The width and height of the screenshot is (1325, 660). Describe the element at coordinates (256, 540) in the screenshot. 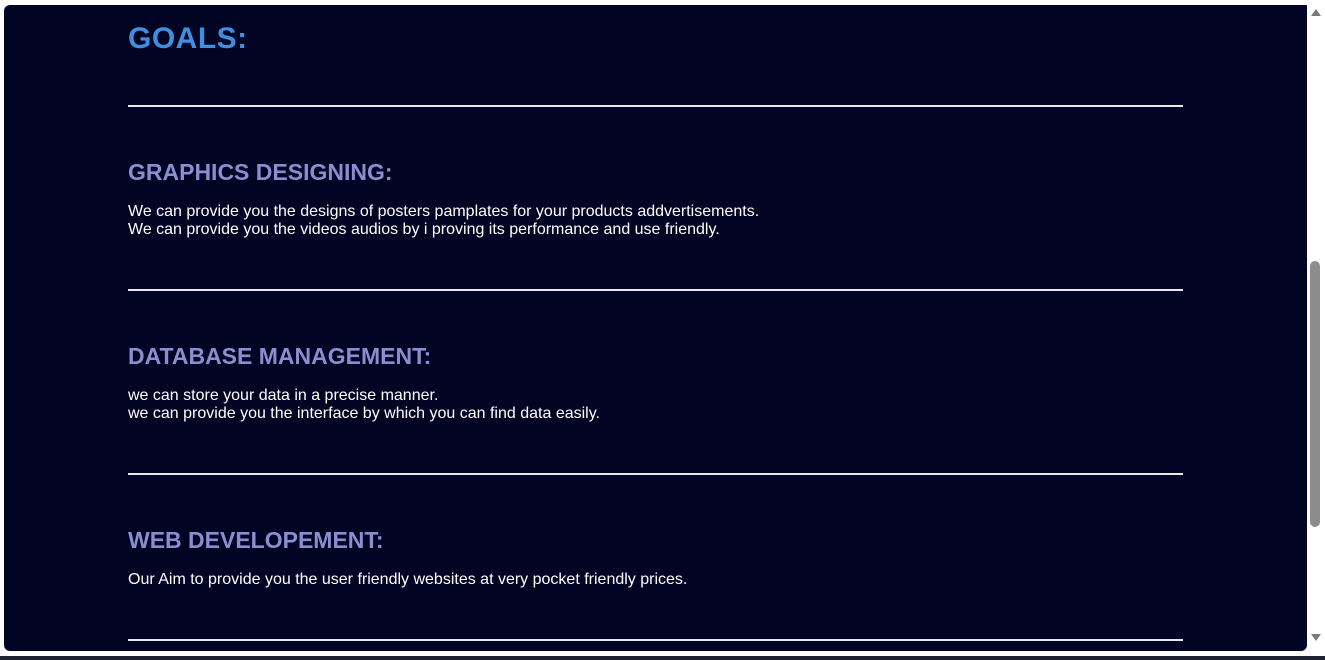

I see `section-title-web-development: WEB DEVELOPEMENT:` at that location.